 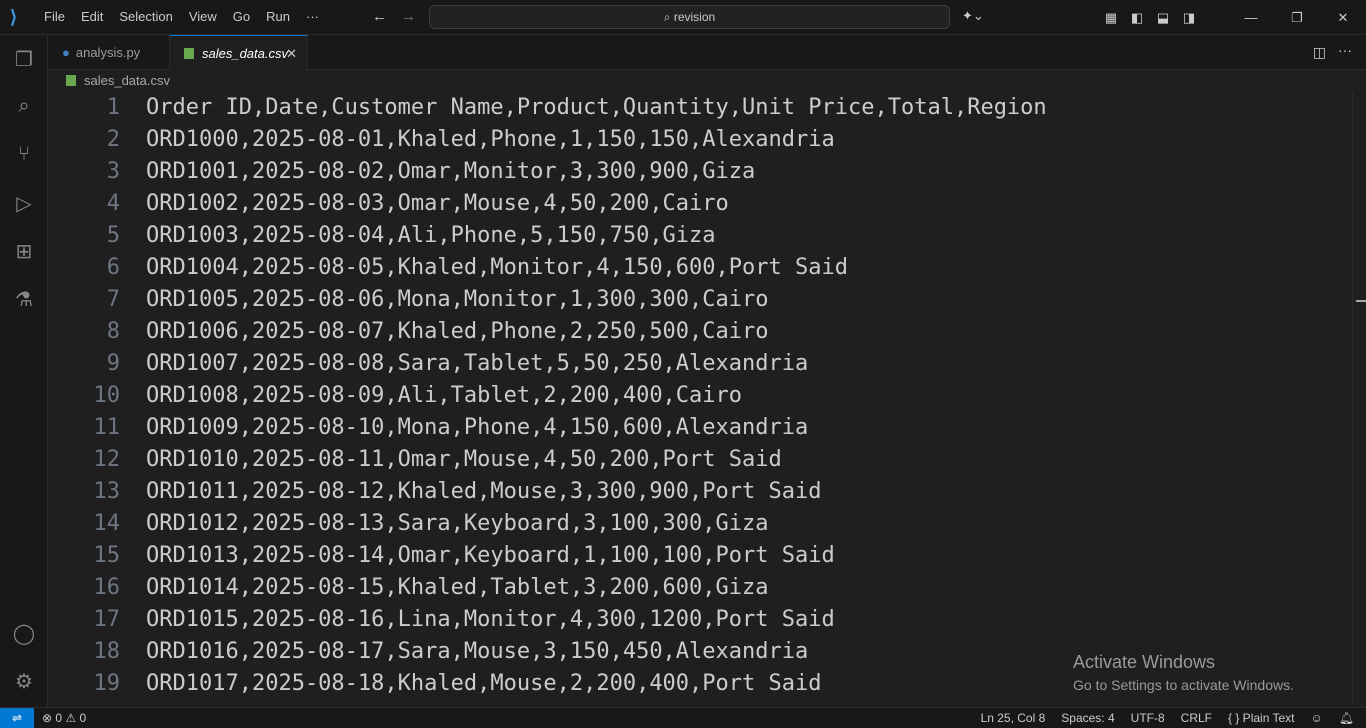 I want to click on line-number: 19, so click(x=107, y=683).